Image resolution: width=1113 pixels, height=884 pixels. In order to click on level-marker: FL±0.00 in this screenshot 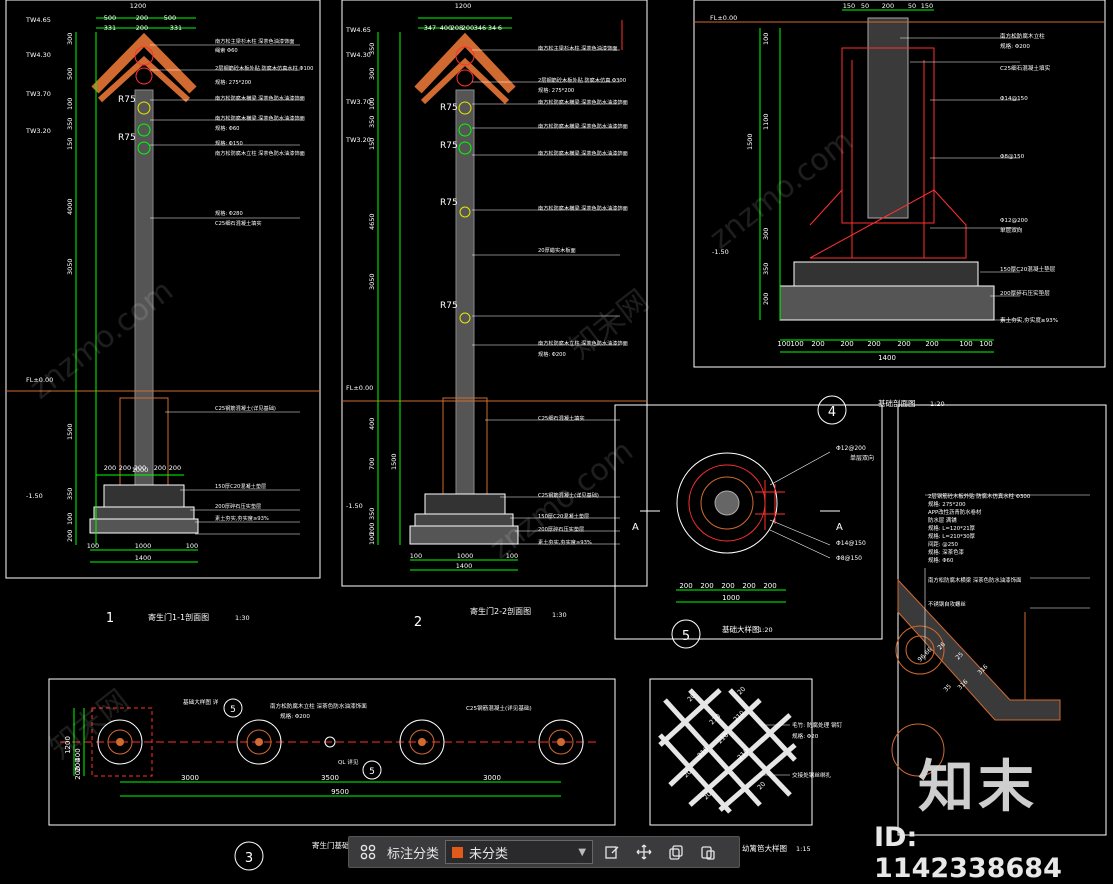, I will do `click(359, 388)`.